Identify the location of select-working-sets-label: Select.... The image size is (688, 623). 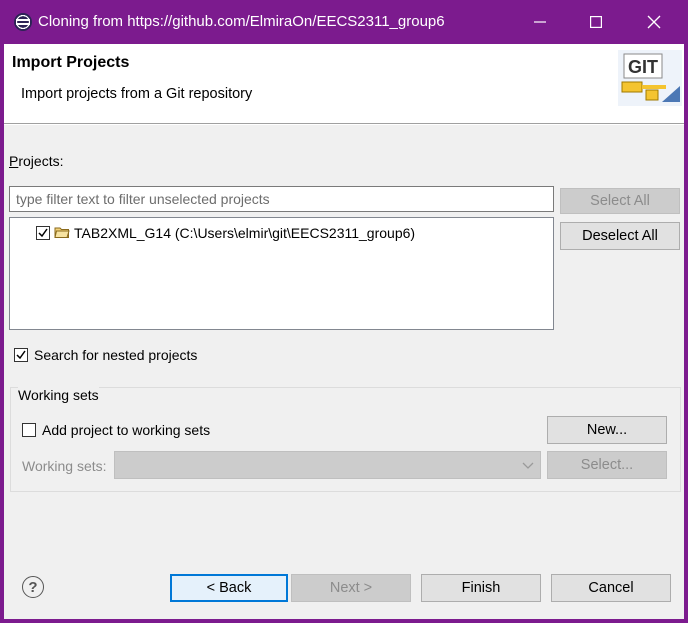
(607, 465).